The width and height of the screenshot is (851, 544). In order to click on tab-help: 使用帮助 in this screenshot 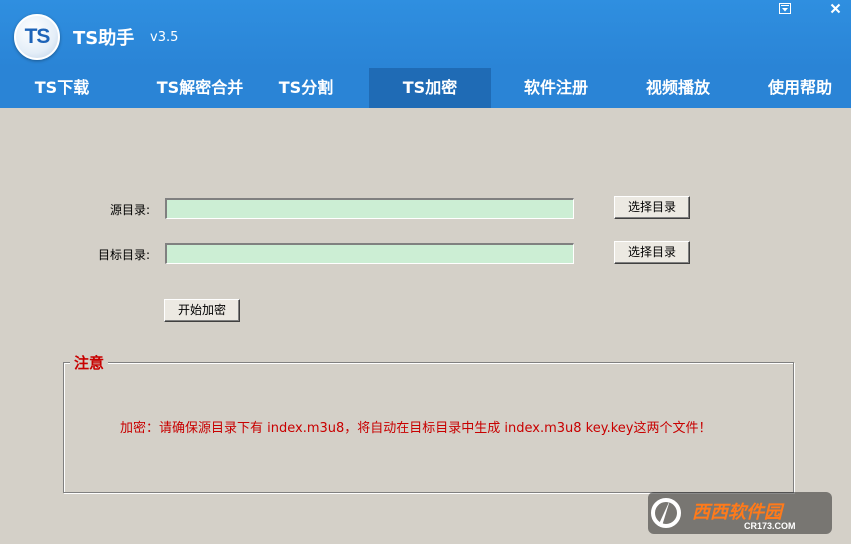, I will do `click(795, 88)`.